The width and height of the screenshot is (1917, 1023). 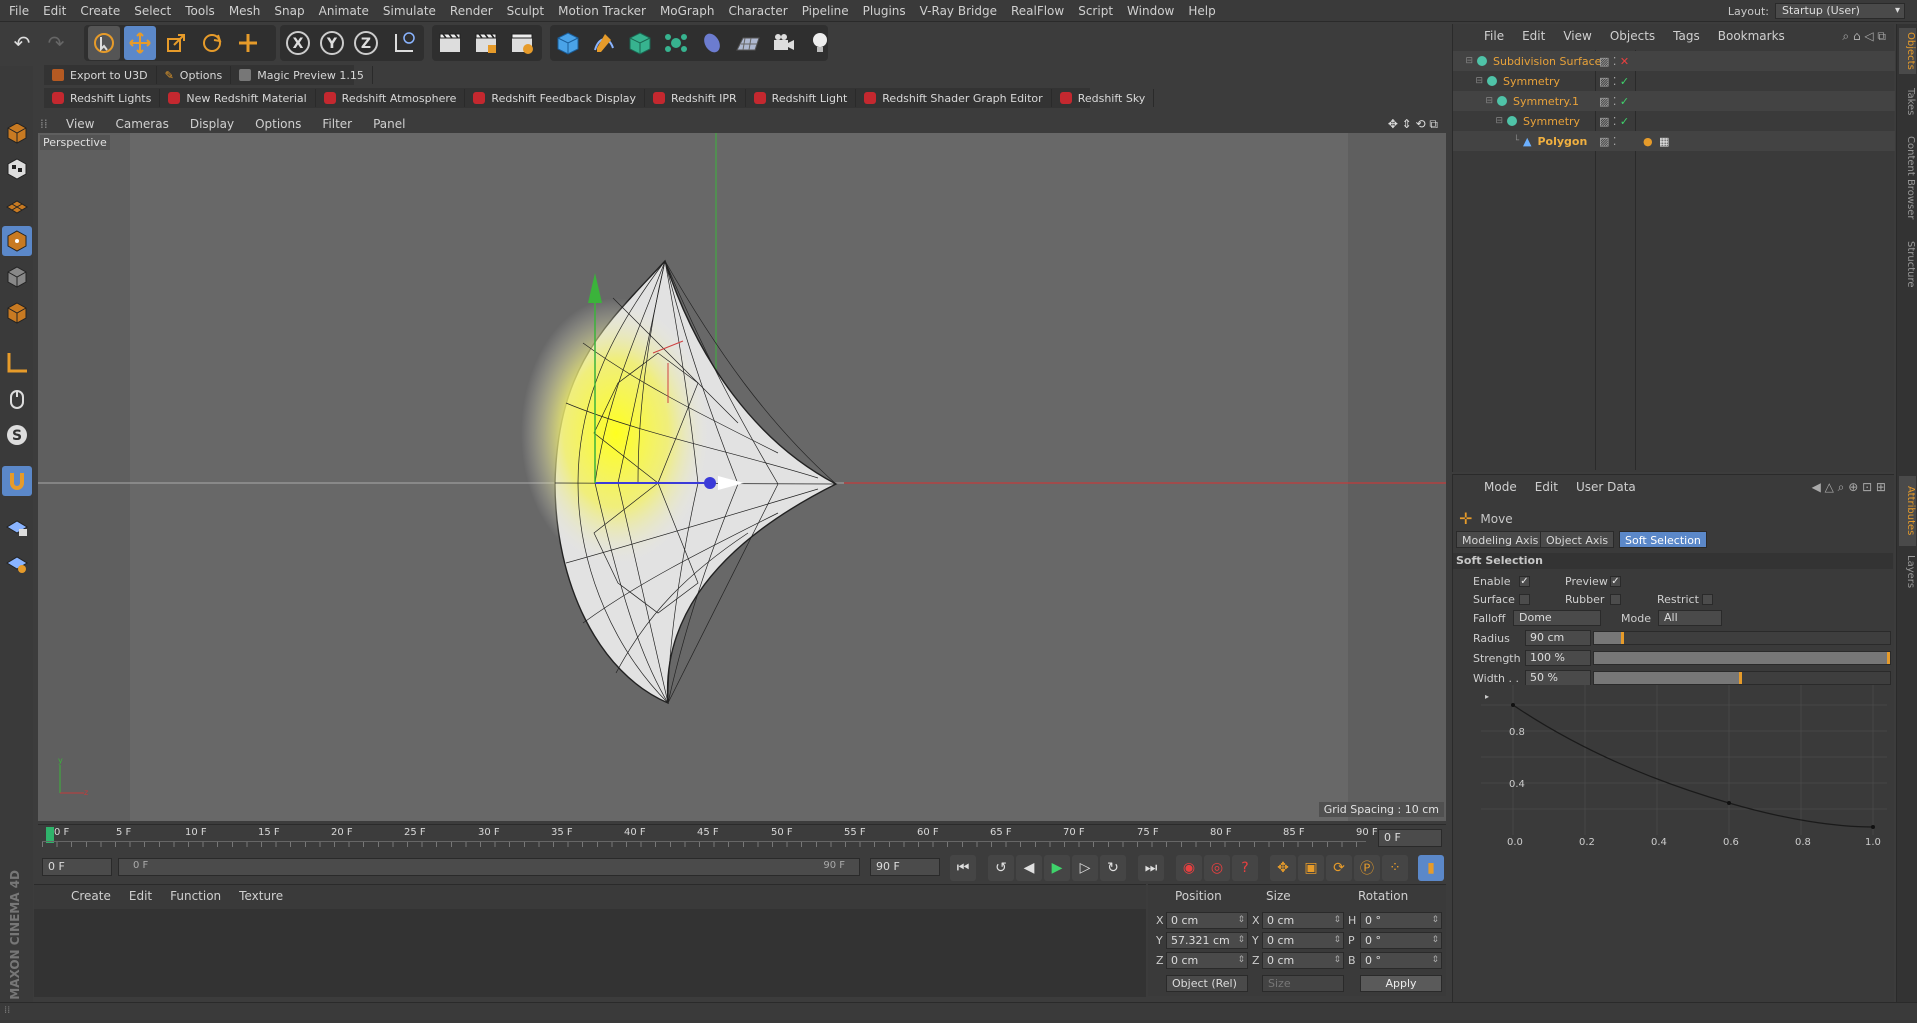 What do you see at coordinates (1664, 141) in the screenshot?
I see `texture-tag-icon: ▦` at bounding box center [1664, 141].